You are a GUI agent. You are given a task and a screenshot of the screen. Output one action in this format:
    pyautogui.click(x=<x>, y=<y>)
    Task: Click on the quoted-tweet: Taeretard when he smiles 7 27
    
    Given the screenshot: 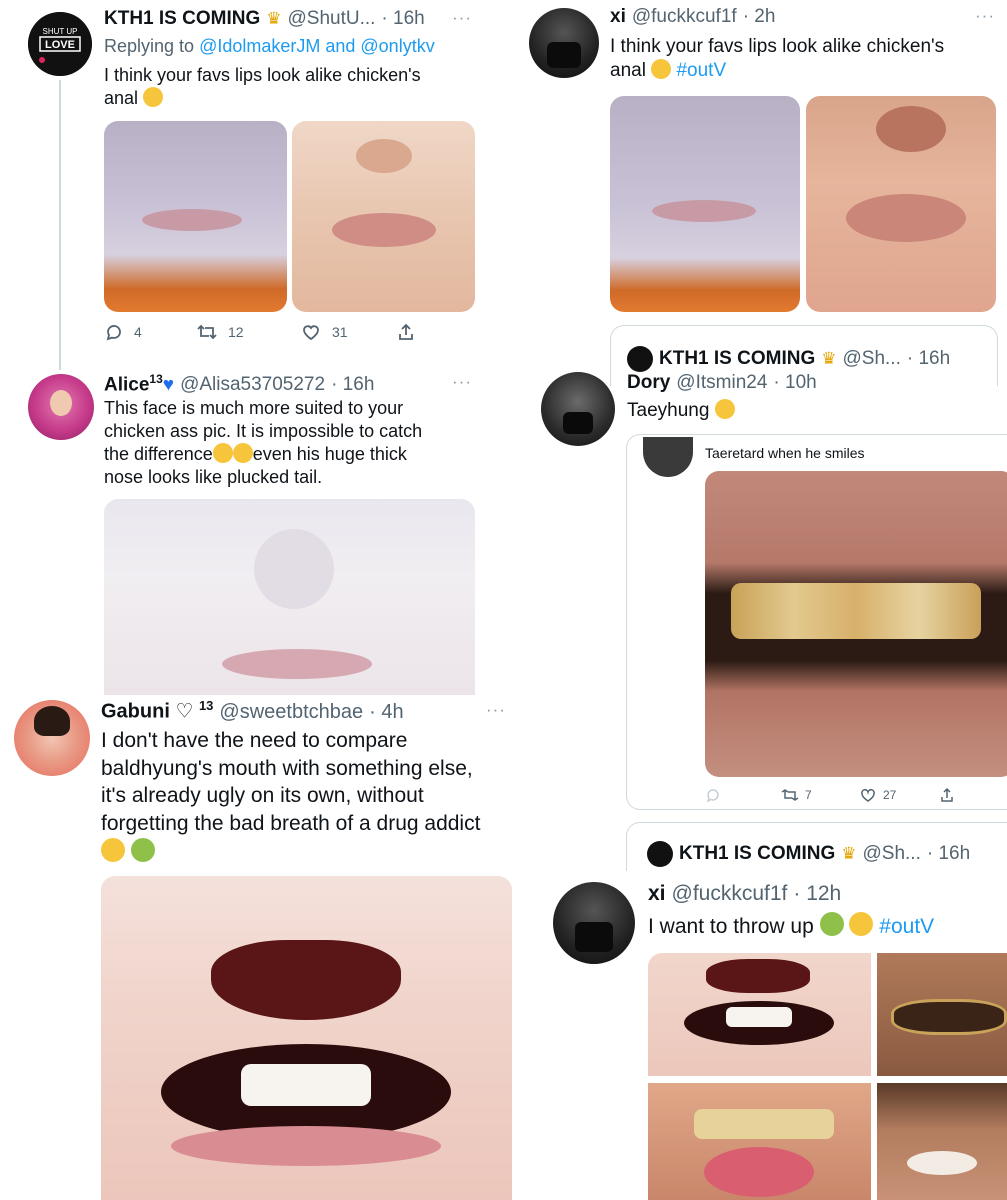 What is the action you would take?
    pyautogui.click(x=816, y=622)
    